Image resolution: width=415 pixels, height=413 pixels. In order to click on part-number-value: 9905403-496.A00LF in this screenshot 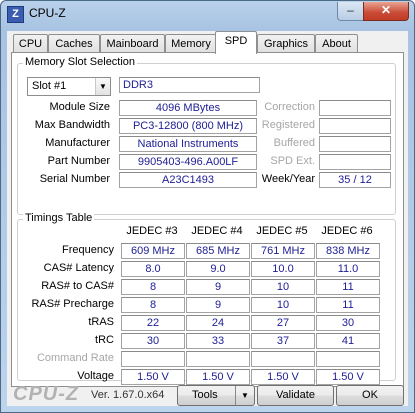, I will do `click(188, 162)`.